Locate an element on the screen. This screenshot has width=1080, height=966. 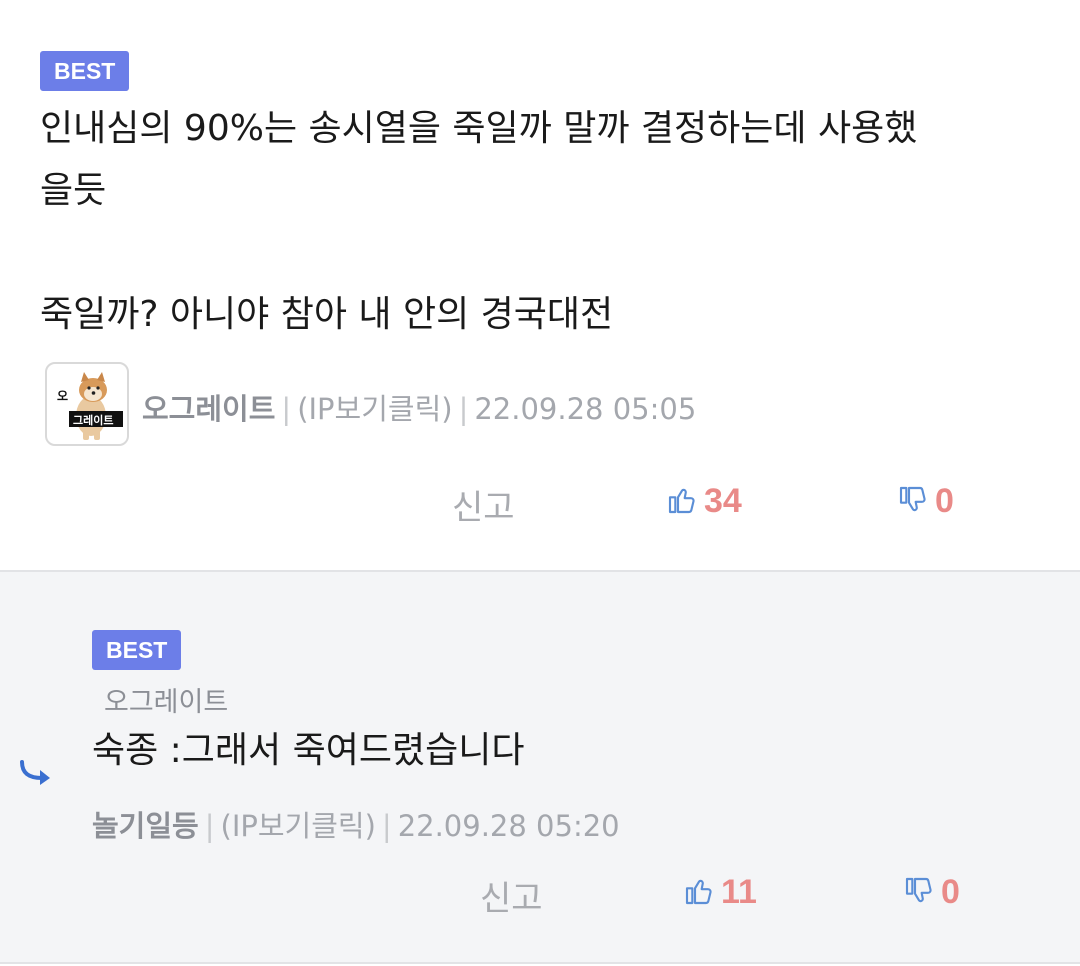
best-badge: BEST is located at coordinates (137, 650).